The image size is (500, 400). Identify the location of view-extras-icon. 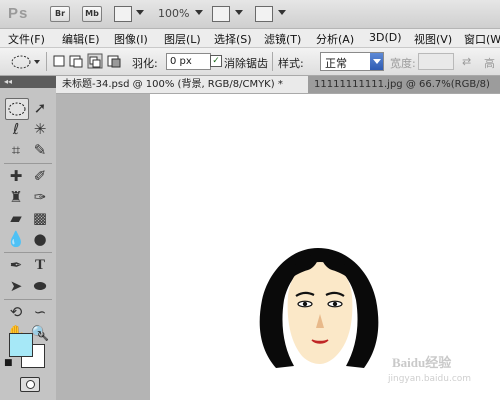
(123, 14).